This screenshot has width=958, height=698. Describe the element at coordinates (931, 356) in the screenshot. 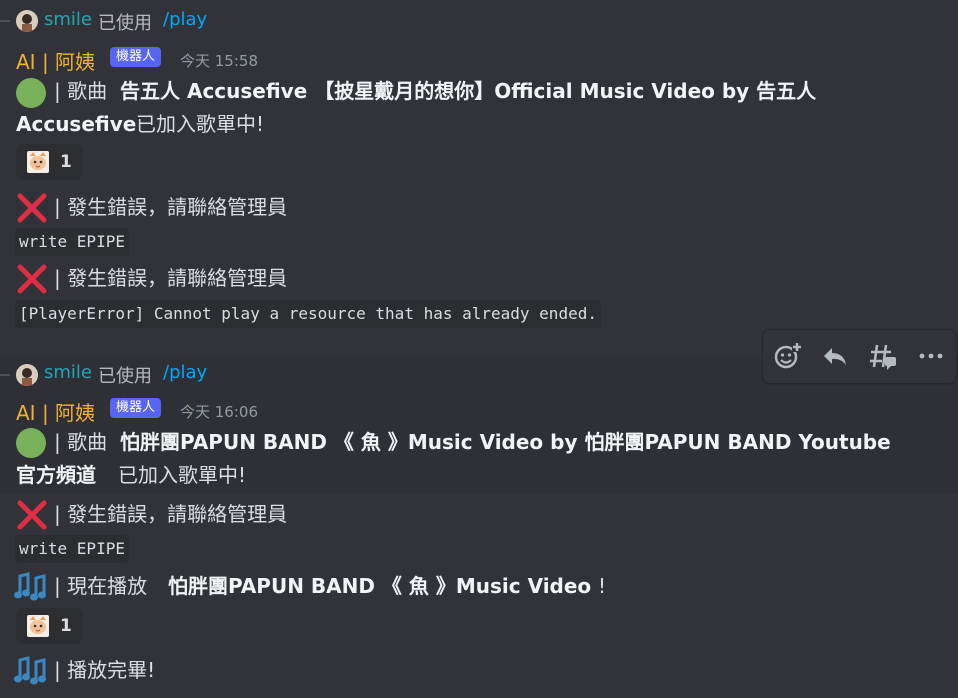

I see `more-icon` at that location.